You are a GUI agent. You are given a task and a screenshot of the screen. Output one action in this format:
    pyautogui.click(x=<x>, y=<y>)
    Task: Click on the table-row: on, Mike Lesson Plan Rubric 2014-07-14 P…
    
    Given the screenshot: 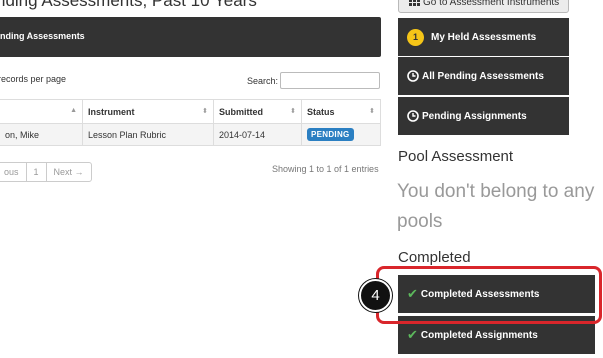 What is the action you would take?
    pyautogui.click(x=190, y=134)
    